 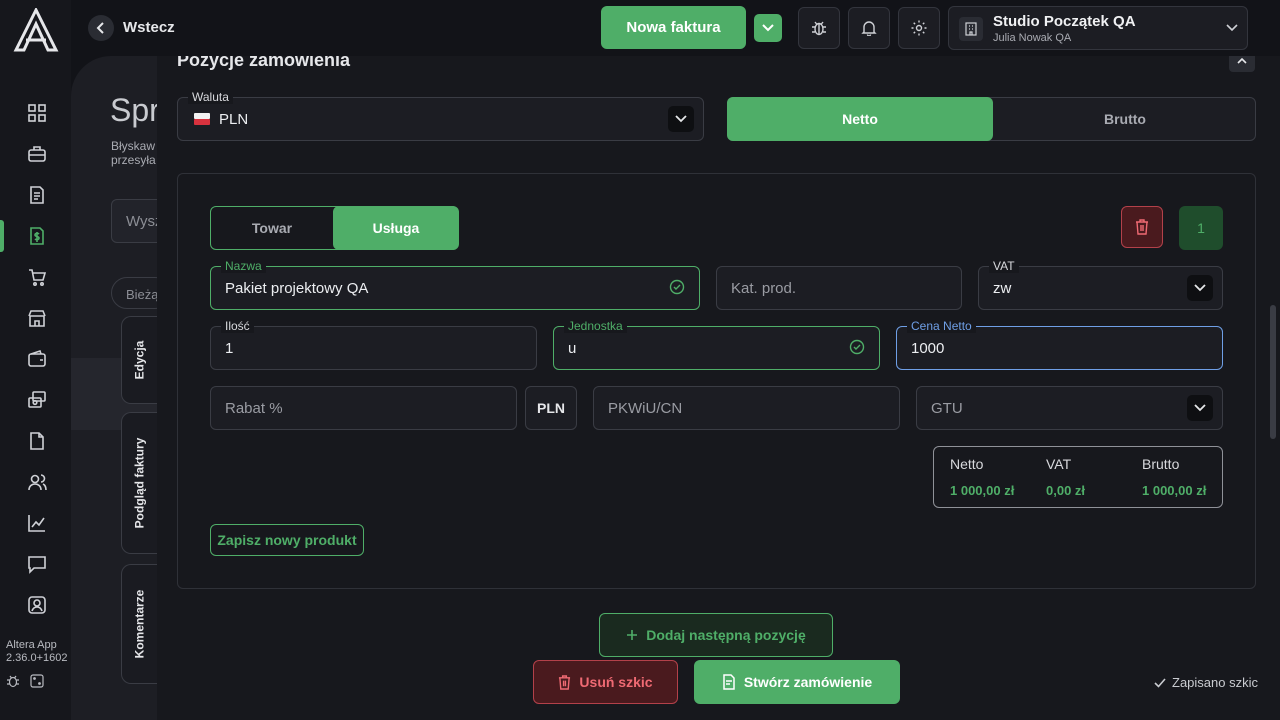 What do you see at coordinates (1160, 682) in the screenshot?
I see `check-icon` at bounding box center [1160, 682].